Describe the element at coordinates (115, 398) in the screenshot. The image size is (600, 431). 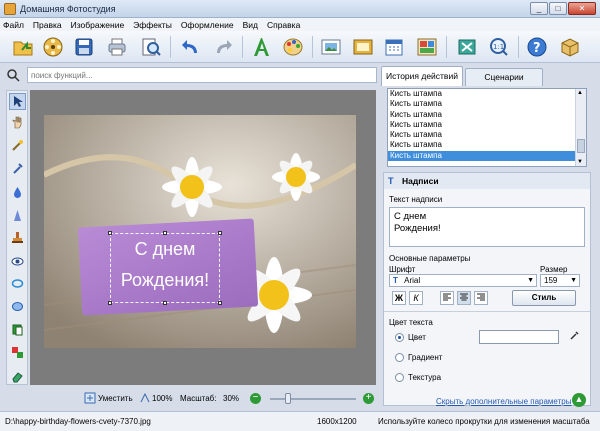
I see `fit-label: Уместить` at that location.